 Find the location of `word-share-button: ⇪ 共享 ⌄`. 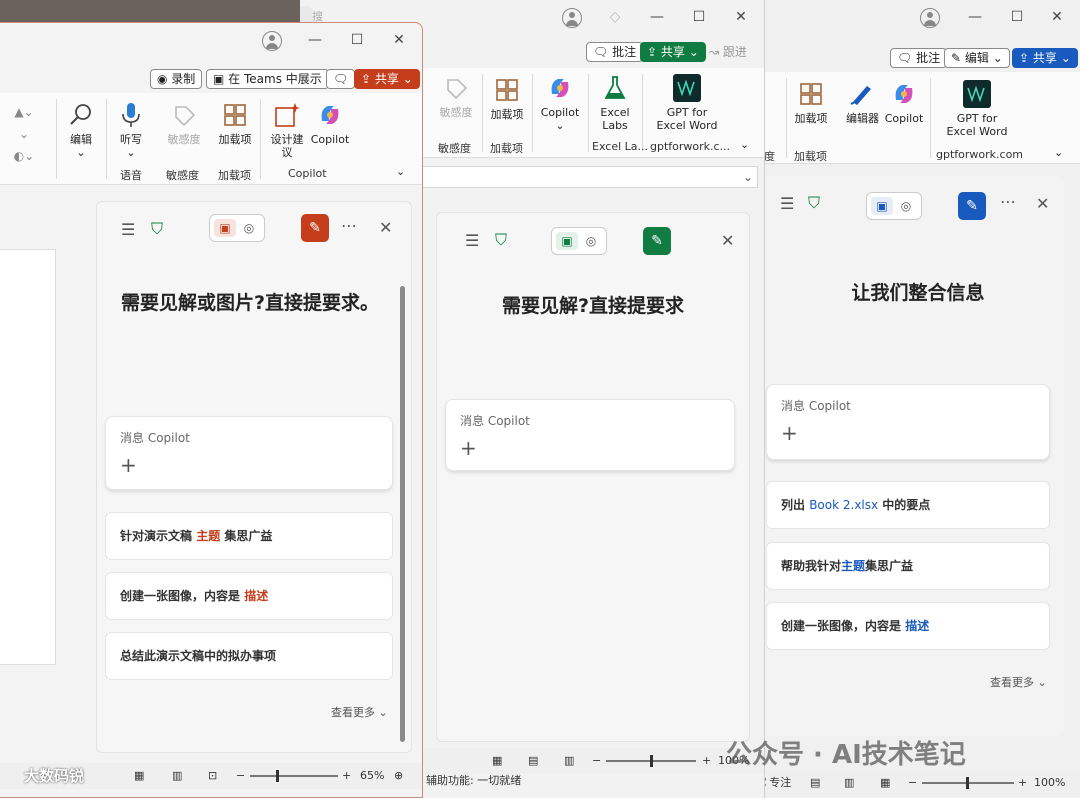

word-share-button: ⇪ 共享 ⌄ is located at coordinates (1045, 58).